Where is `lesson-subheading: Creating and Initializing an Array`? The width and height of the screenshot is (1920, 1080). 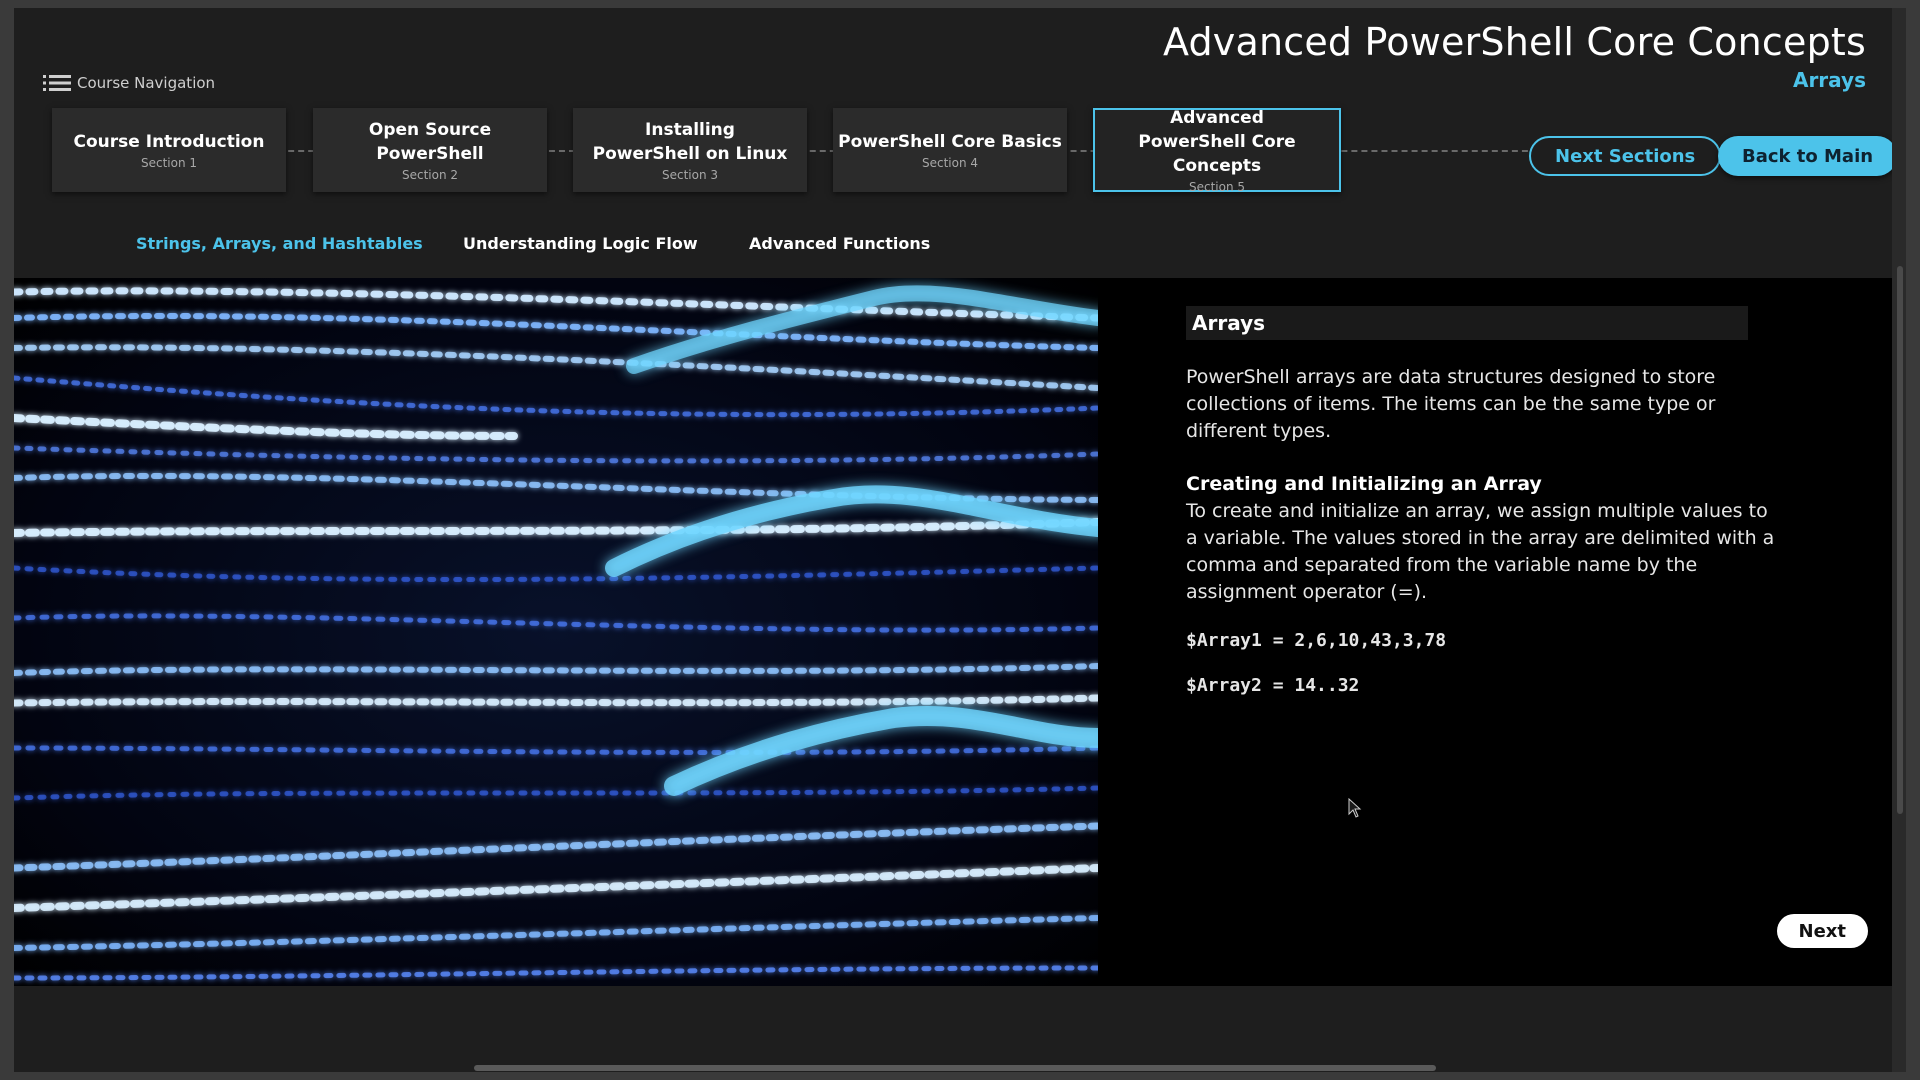
lesson-subheading: Creating and Initializing an Array is located at coordinates (1364, 484).